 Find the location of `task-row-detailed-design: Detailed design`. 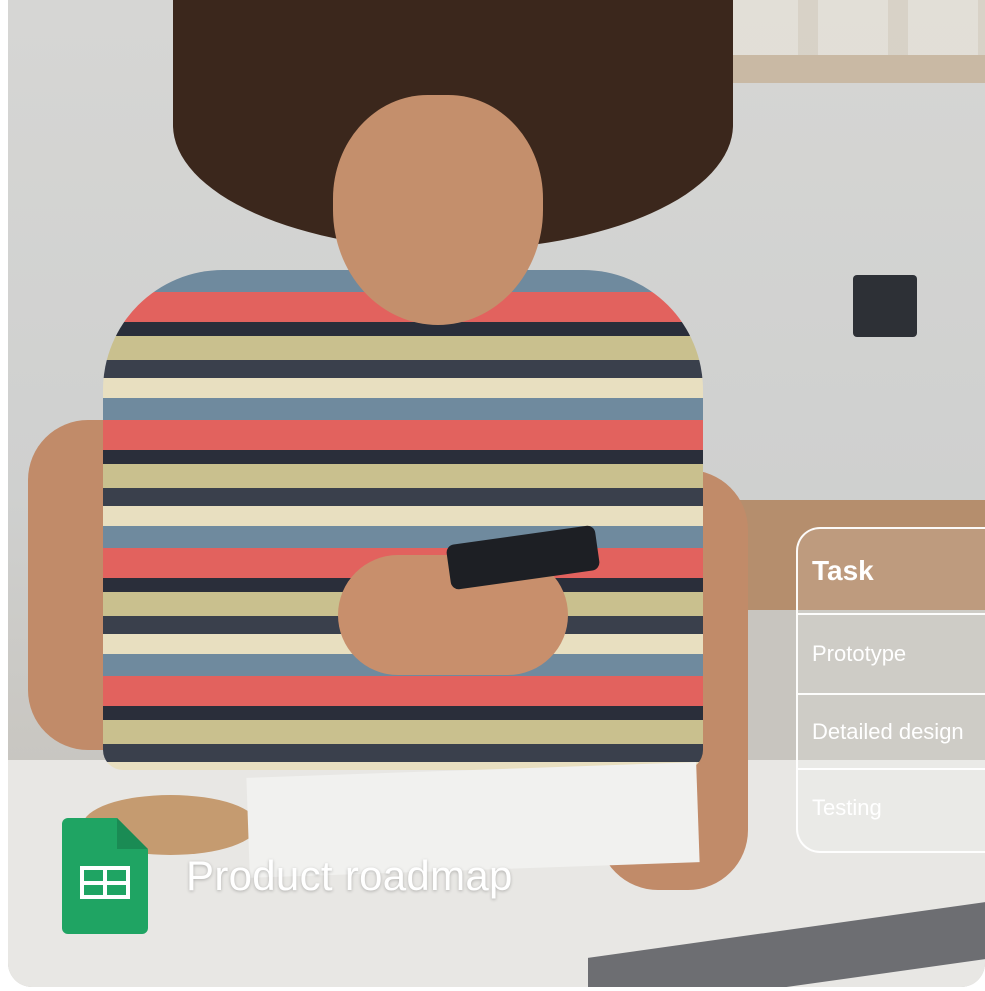

task-row-detailed-design: Detailed design is located at coordinates (891, 732).